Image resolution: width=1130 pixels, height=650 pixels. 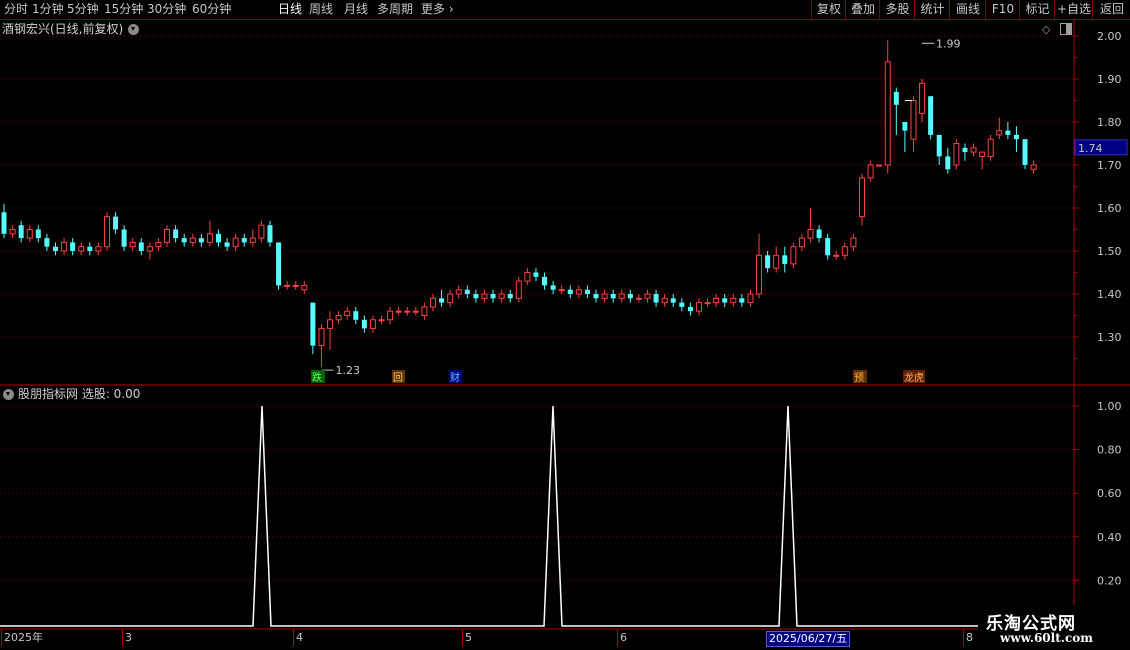 I want to click on watermark-url: www.60lt.com, so click(x=1046, y=638).